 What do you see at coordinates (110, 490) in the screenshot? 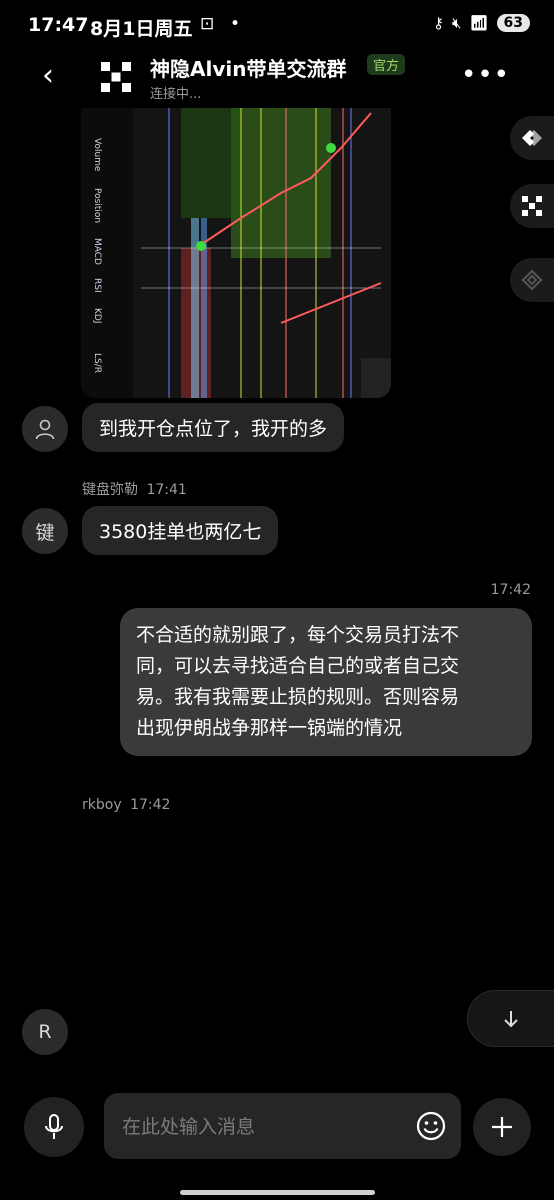
I see `sender-name-text: 键盘弥勒` at bounding box center [110, 490].